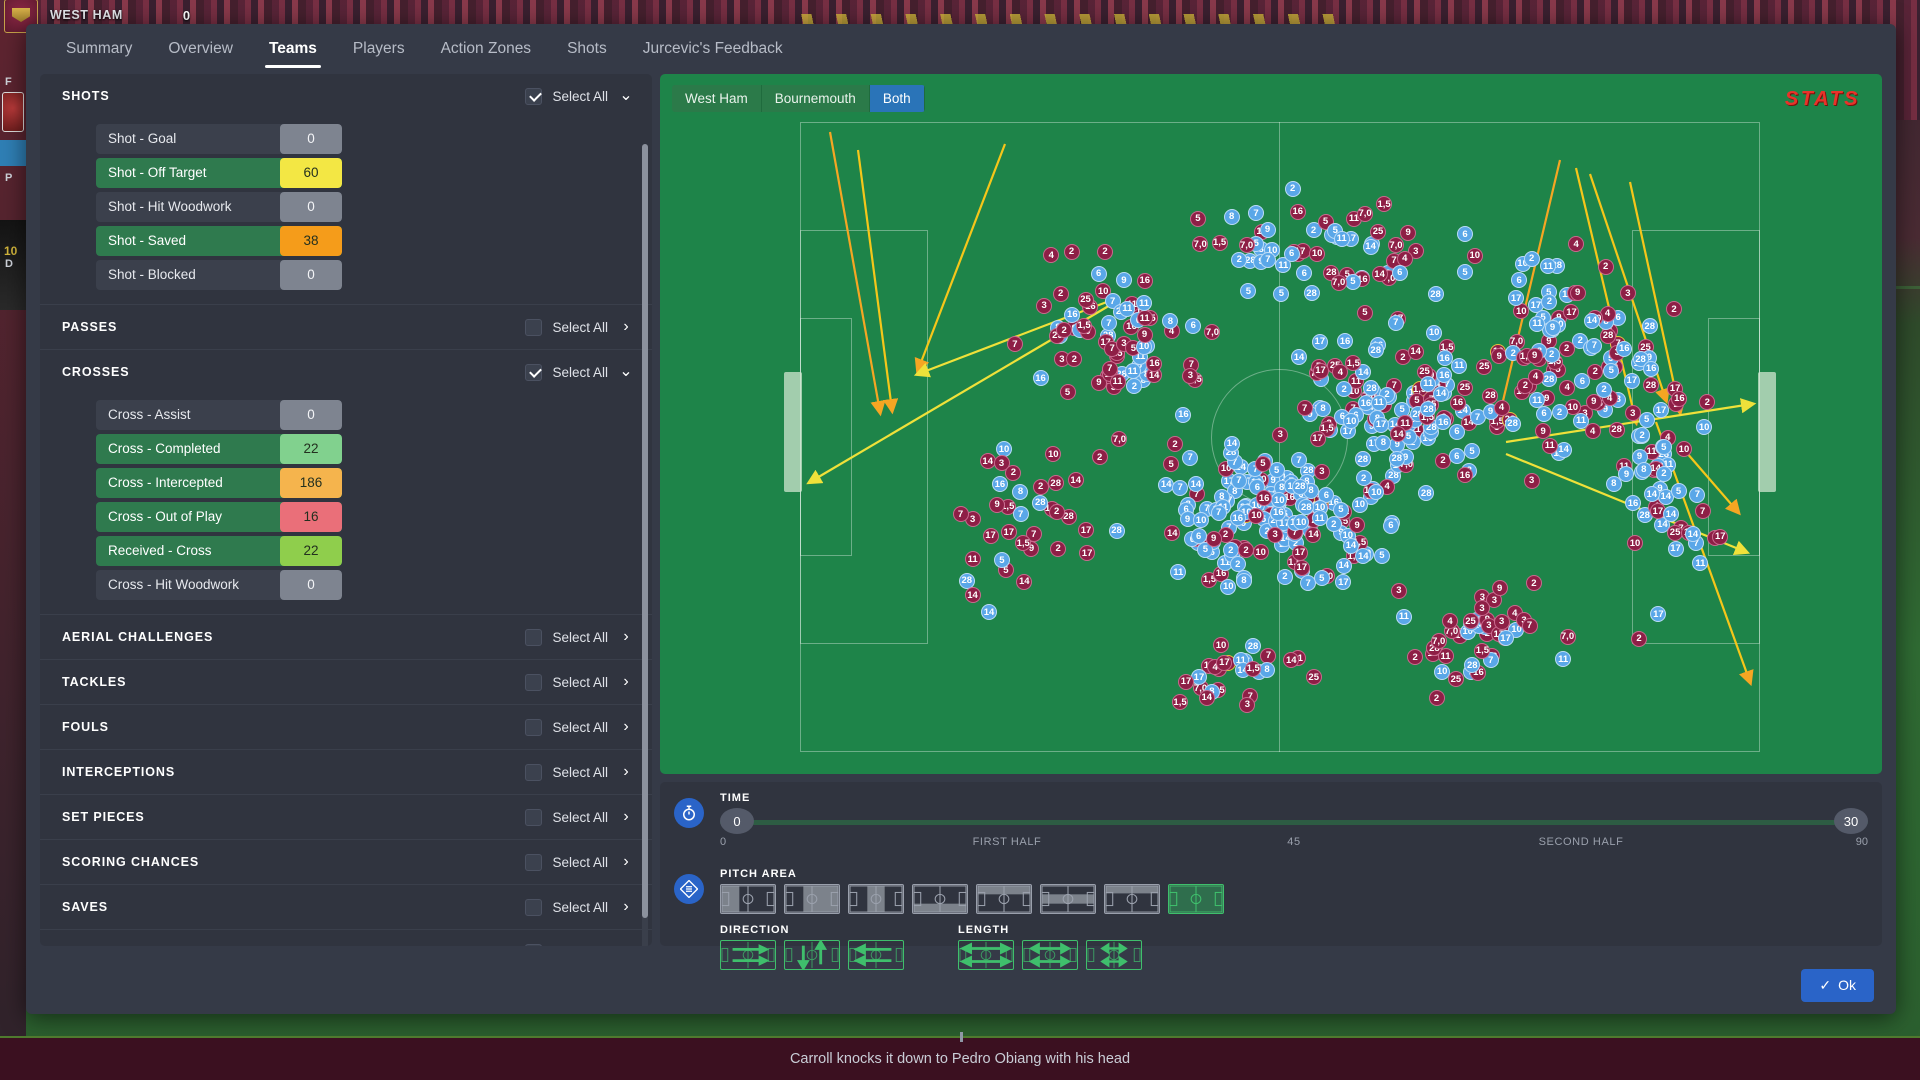 Image resolution: width=1920 pixels, height=1080 pixels. I want to click on sidebar-scrollbar, so click(645, 545).